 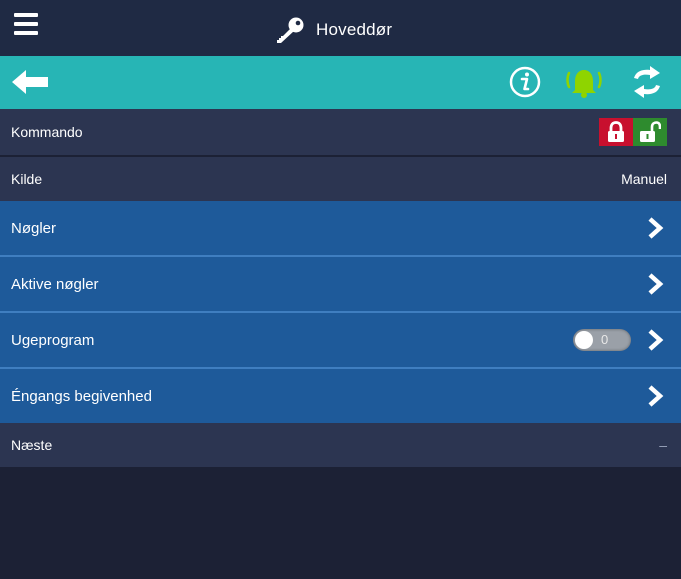 I want to click on toggle-value: 0, so click(x=605, y=339).